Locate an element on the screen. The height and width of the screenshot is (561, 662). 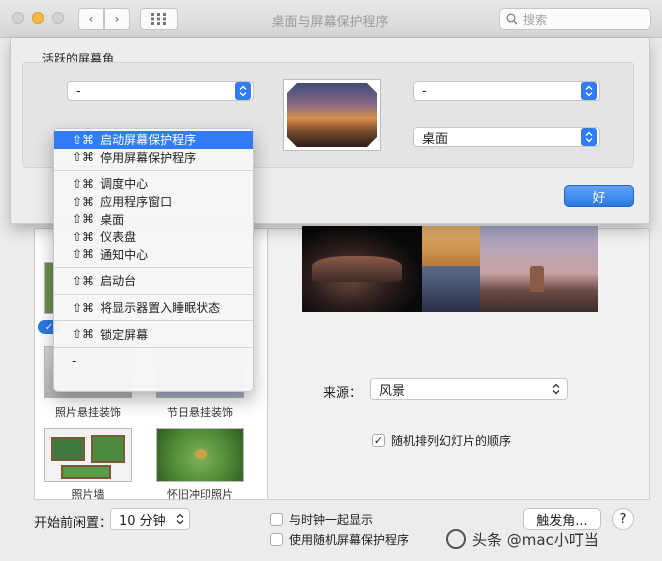
menu-item-label: 锁定屏幕 is located at coordinates (124, 334).